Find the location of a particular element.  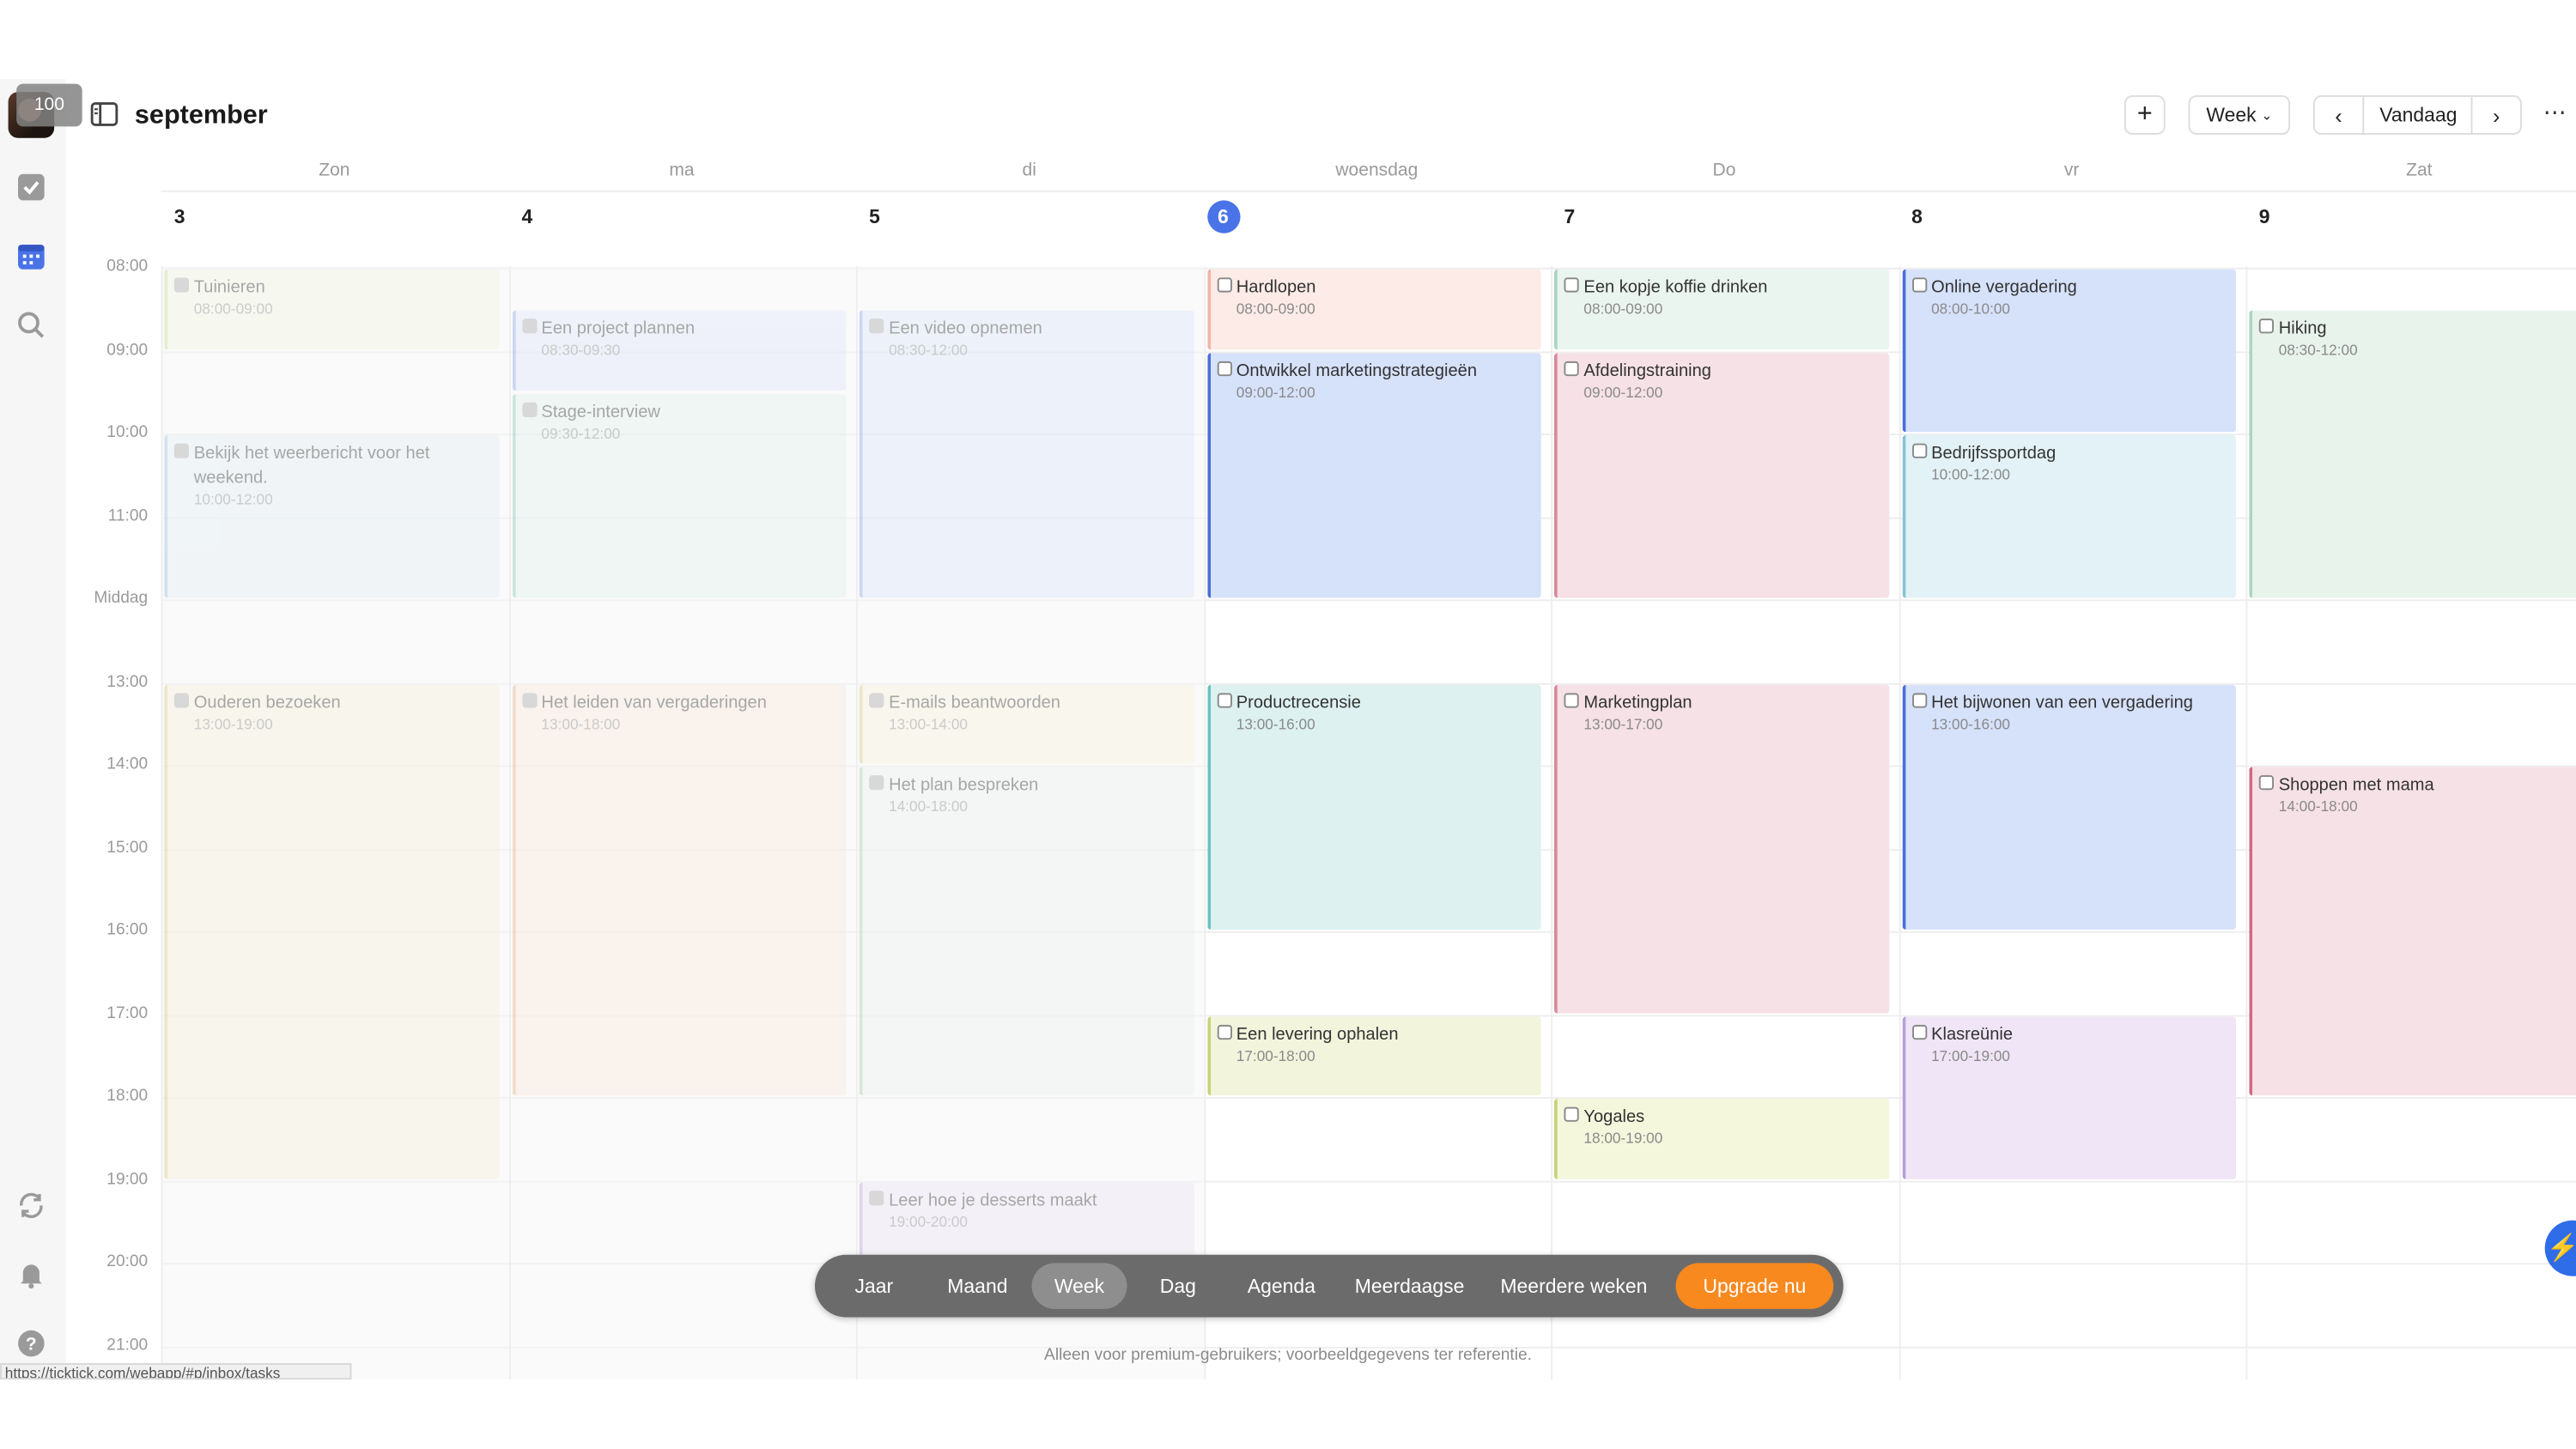

sidebar-toggle-icon is located at coordinates (104, 118).